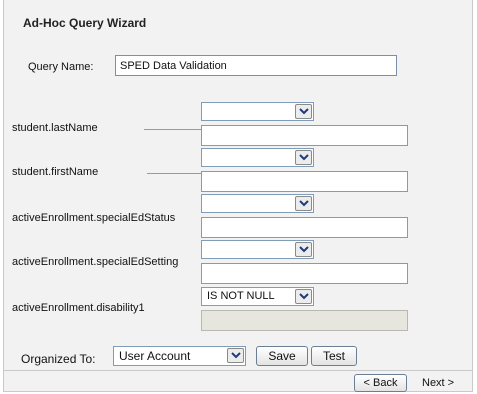 Image resolution: width=477 pixels, height=394 pixels. What do you see at coordinates (380, 383) in the screenshot?
I see `back-button: < Back` at bounding box center [380, 383].